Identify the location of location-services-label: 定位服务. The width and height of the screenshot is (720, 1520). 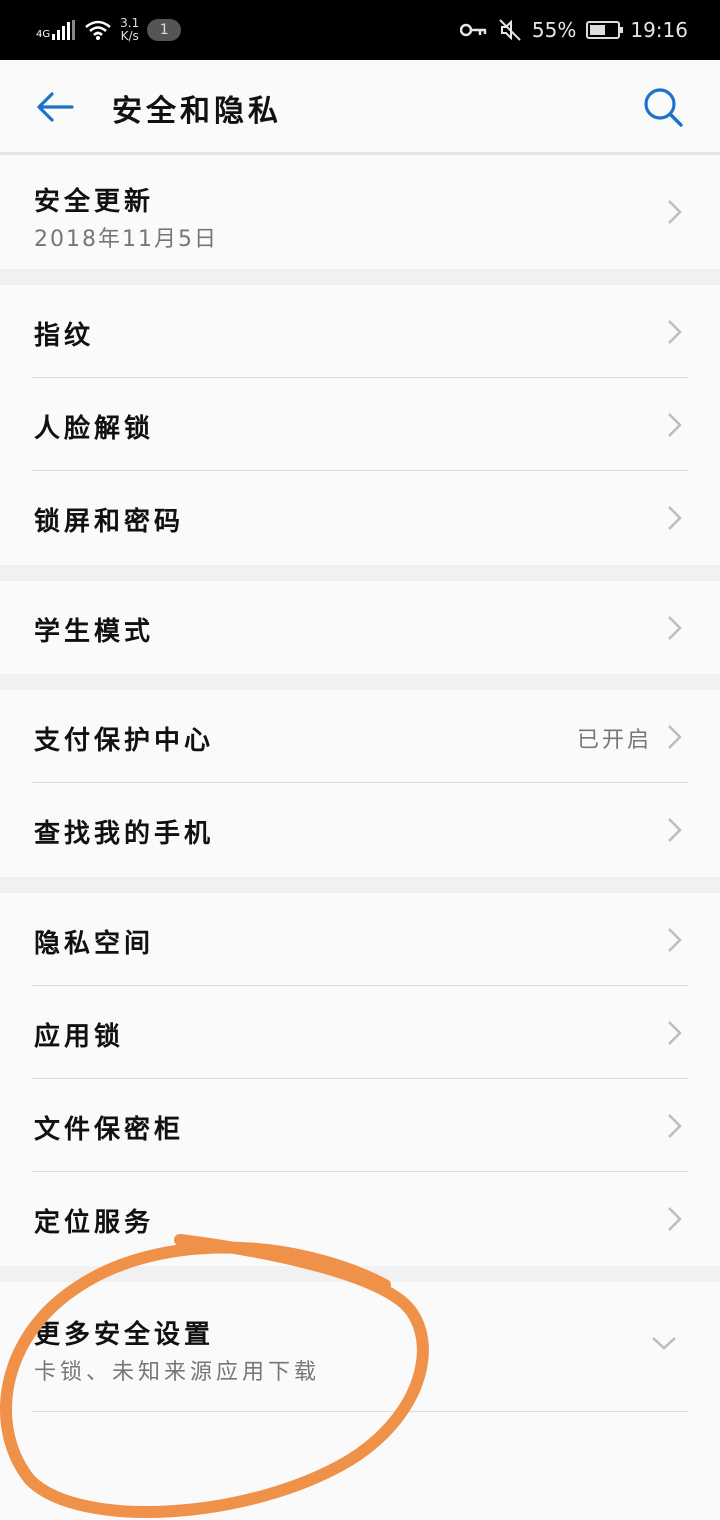
(94, 1223).